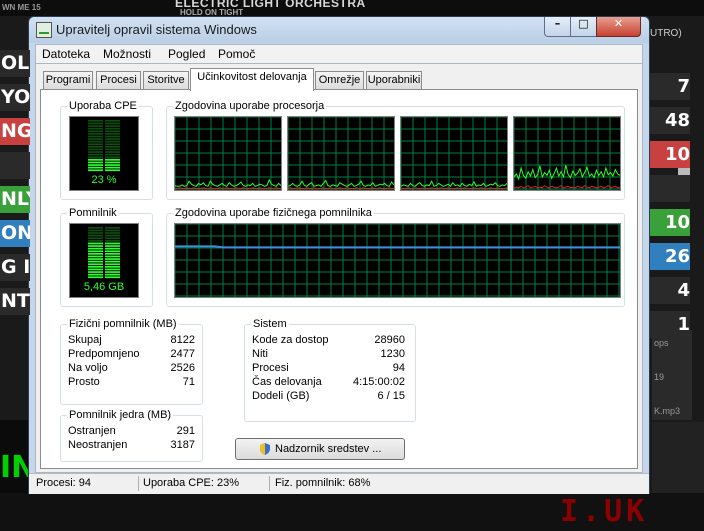 The width and height of the screenshot is (704, 531). Describe the element at coordinates (670, 290) in the screenshot. I see `background-row-right: 4` at that location.